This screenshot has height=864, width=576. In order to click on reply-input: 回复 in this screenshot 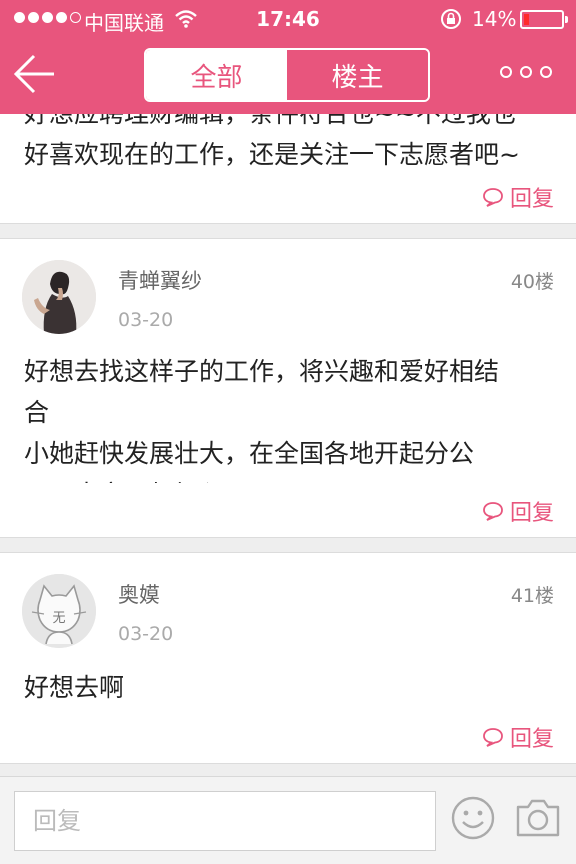, I will do `click(225, 821)`.